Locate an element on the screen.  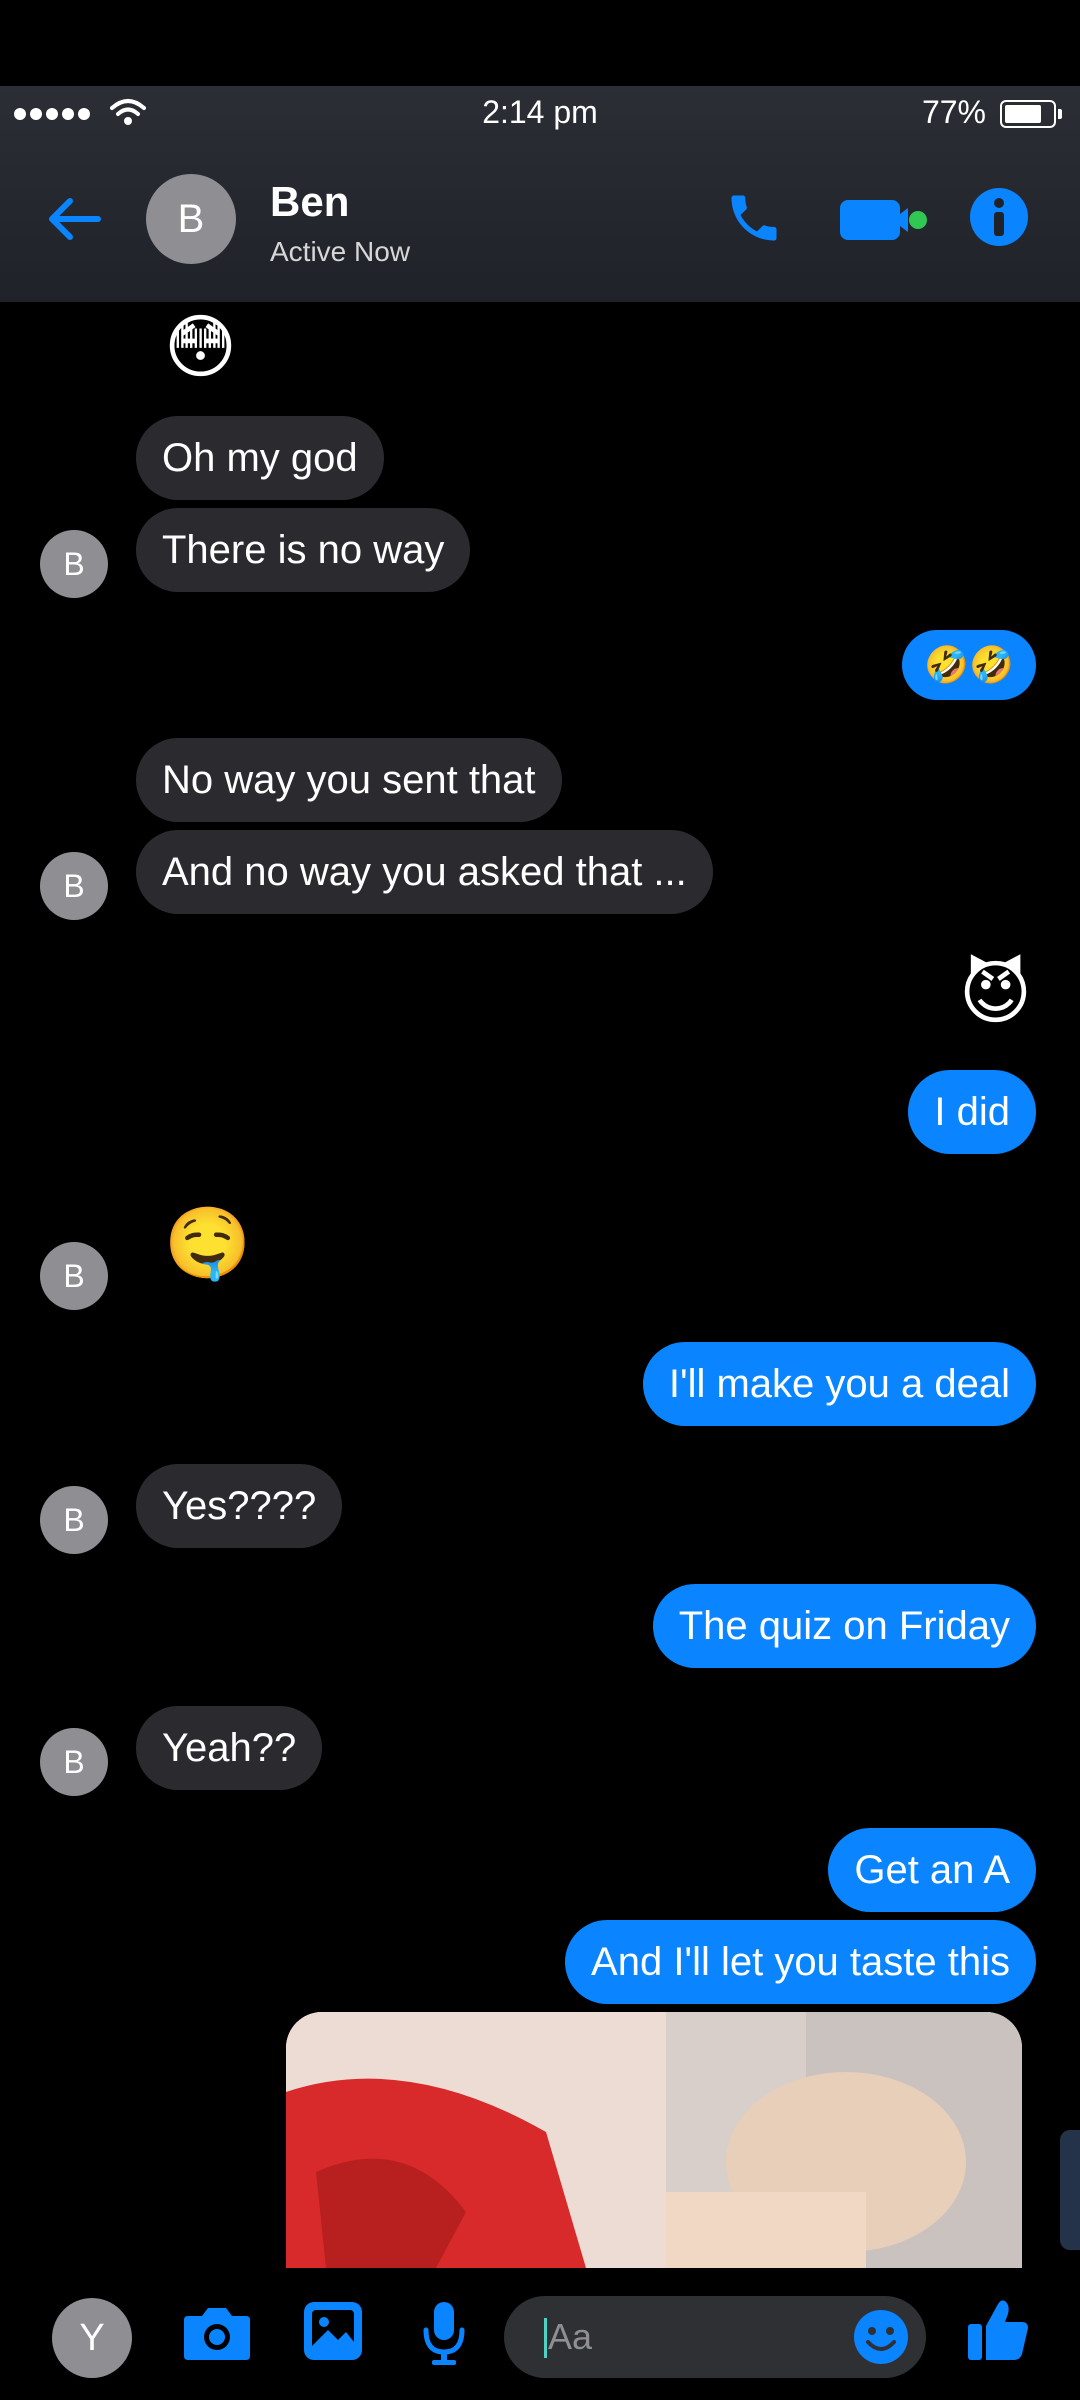
contact-avatar: B is located at coordinates (191, 219).